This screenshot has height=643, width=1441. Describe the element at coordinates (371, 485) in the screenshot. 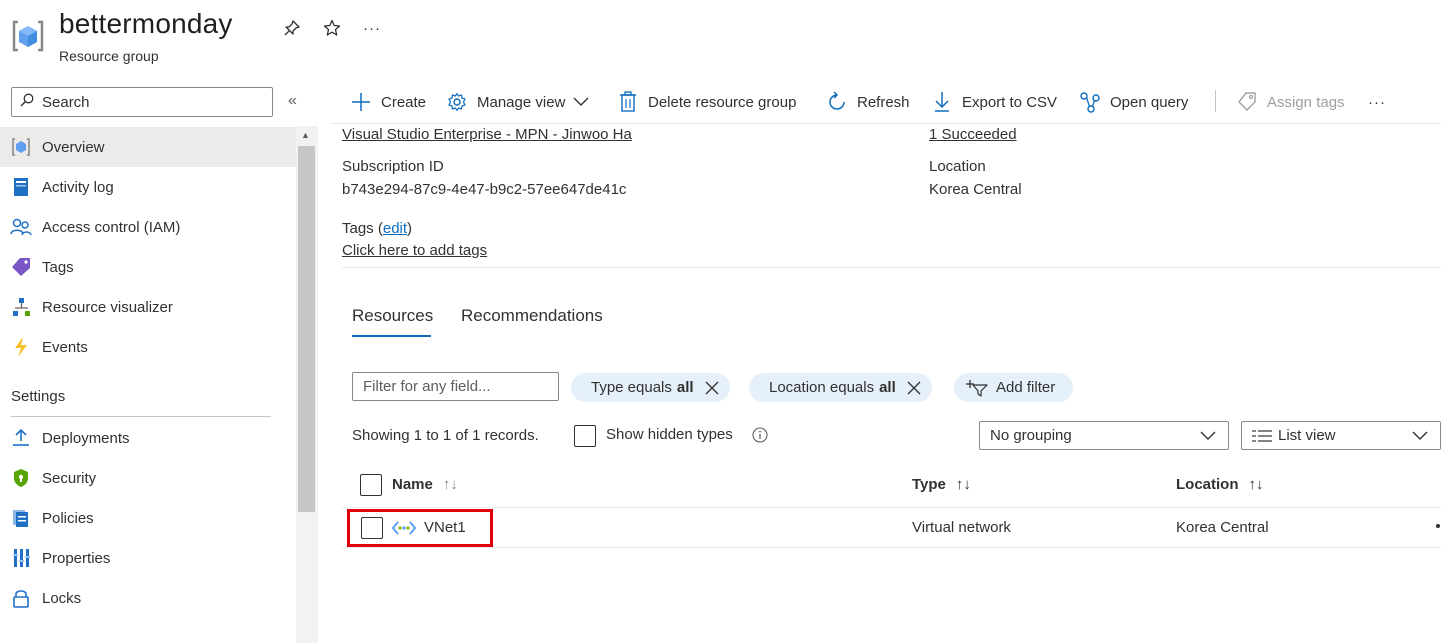

I see `select-all-checkbox` at that location.